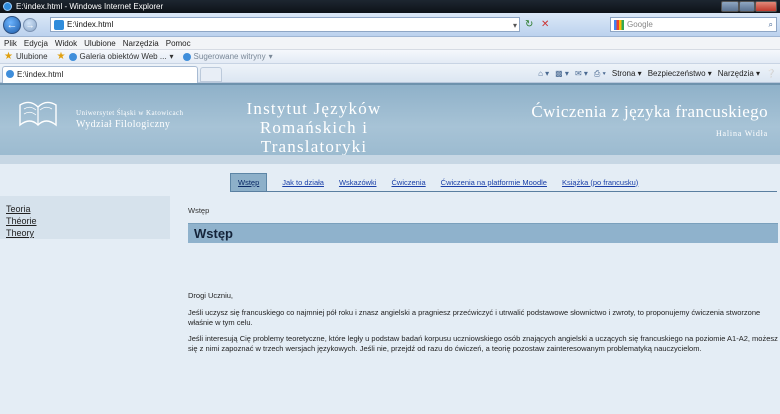 This screenshot has height=414, width=780. Describe the element at coordinates (515, 25) in the screenshot. I see `address-dropdown-icon: ▾` at that location.